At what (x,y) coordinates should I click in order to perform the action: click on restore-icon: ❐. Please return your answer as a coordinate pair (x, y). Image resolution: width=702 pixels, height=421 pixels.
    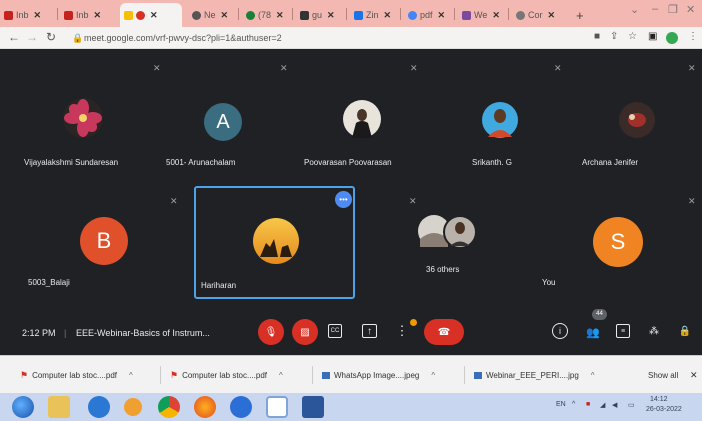
    Looking at the image, I should click on (673, 9).